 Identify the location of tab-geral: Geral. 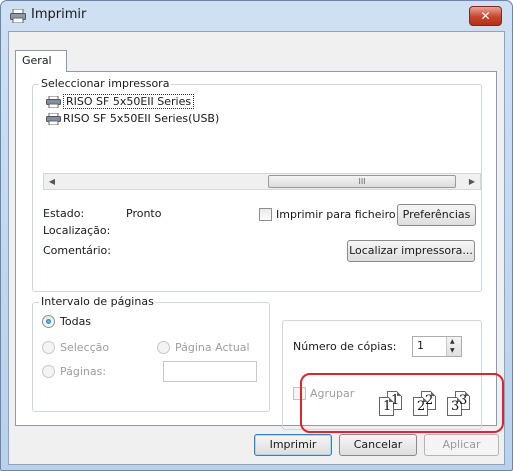
(41, 61).